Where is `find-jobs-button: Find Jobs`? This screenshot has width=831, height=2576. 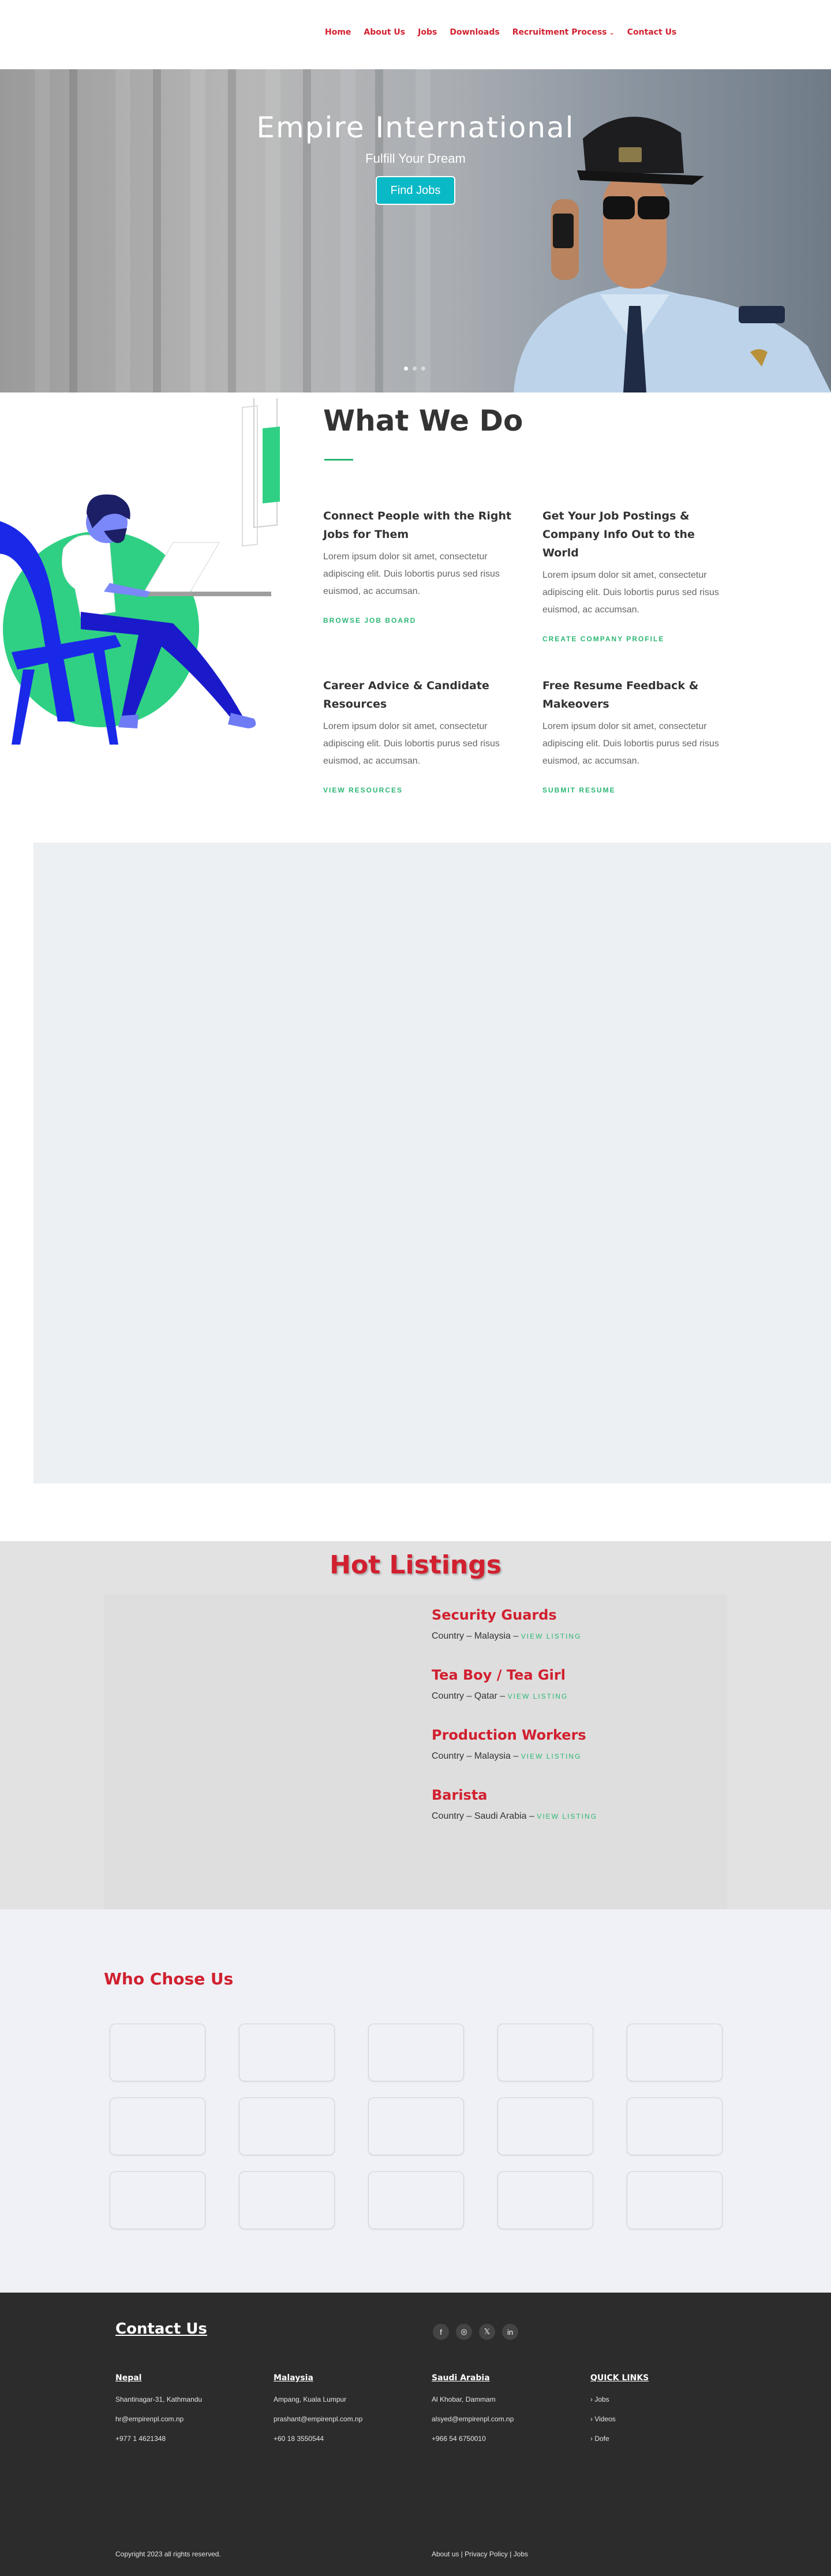
find-jobs-button: Find Jobs is located at coordinates (415, 190).